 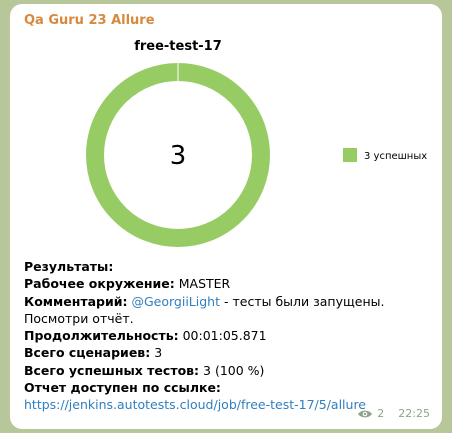 I want to click on legend-label: 3 успешных, so click(x=395, y=156).